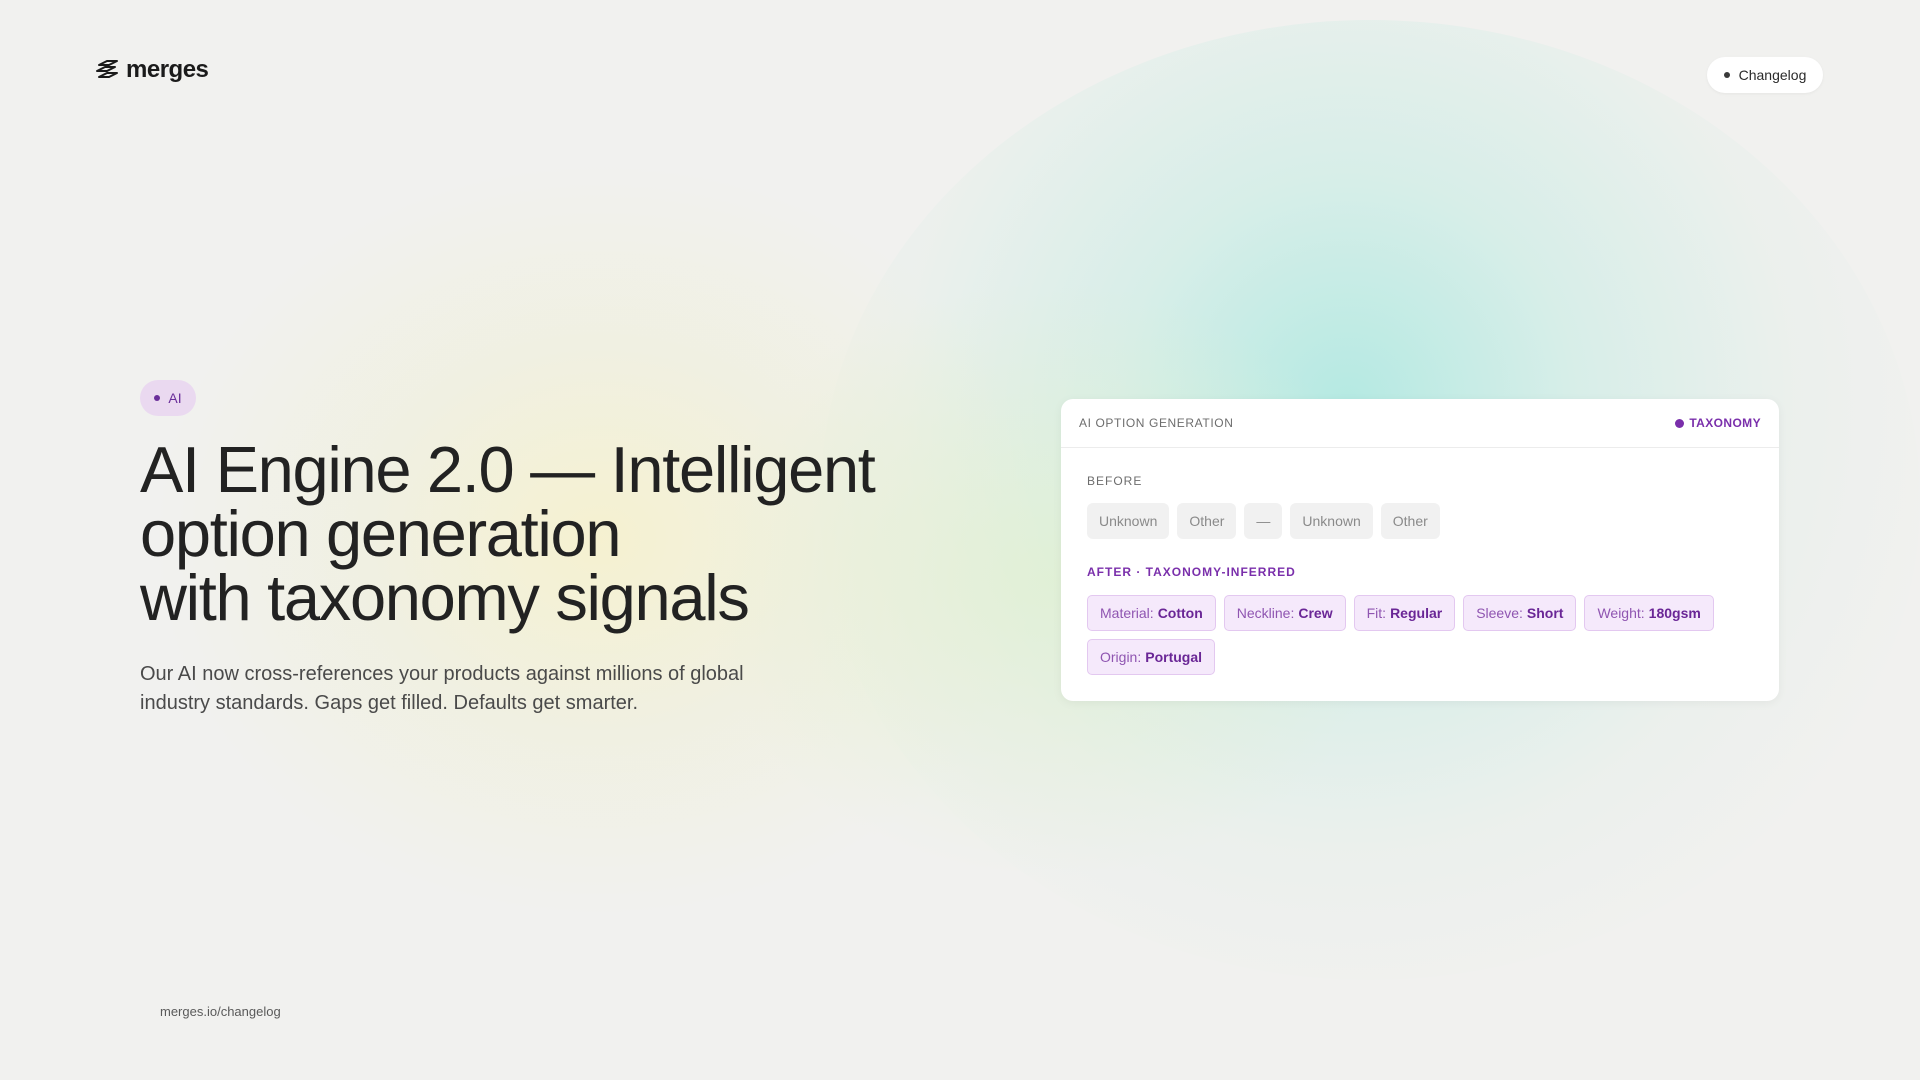 Image resolution: width=1920 pixels, height=1080 pixels. What do you see at coordinates (1315, 613) in the screenshot?
I see `chip-value: Crew` at bounding box center [1315, 613].